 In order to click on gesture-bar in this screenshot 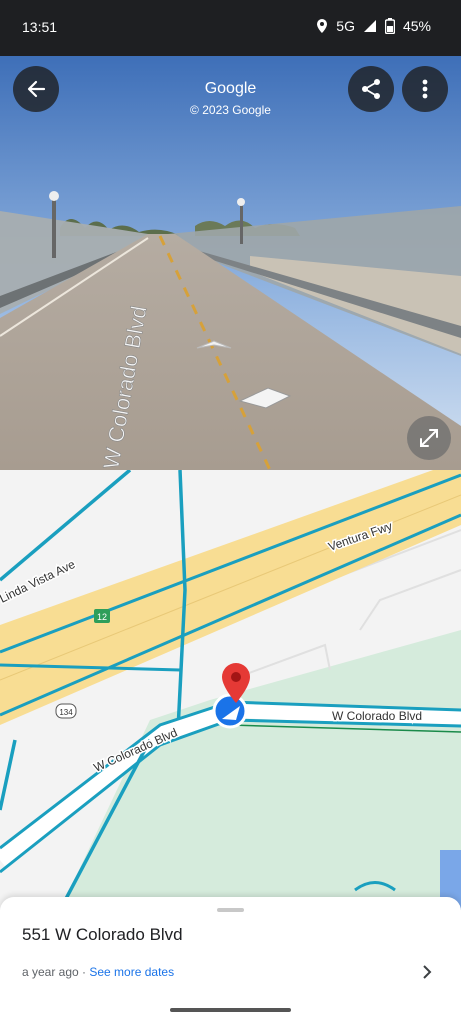, I will do `click(230, 1010)`.